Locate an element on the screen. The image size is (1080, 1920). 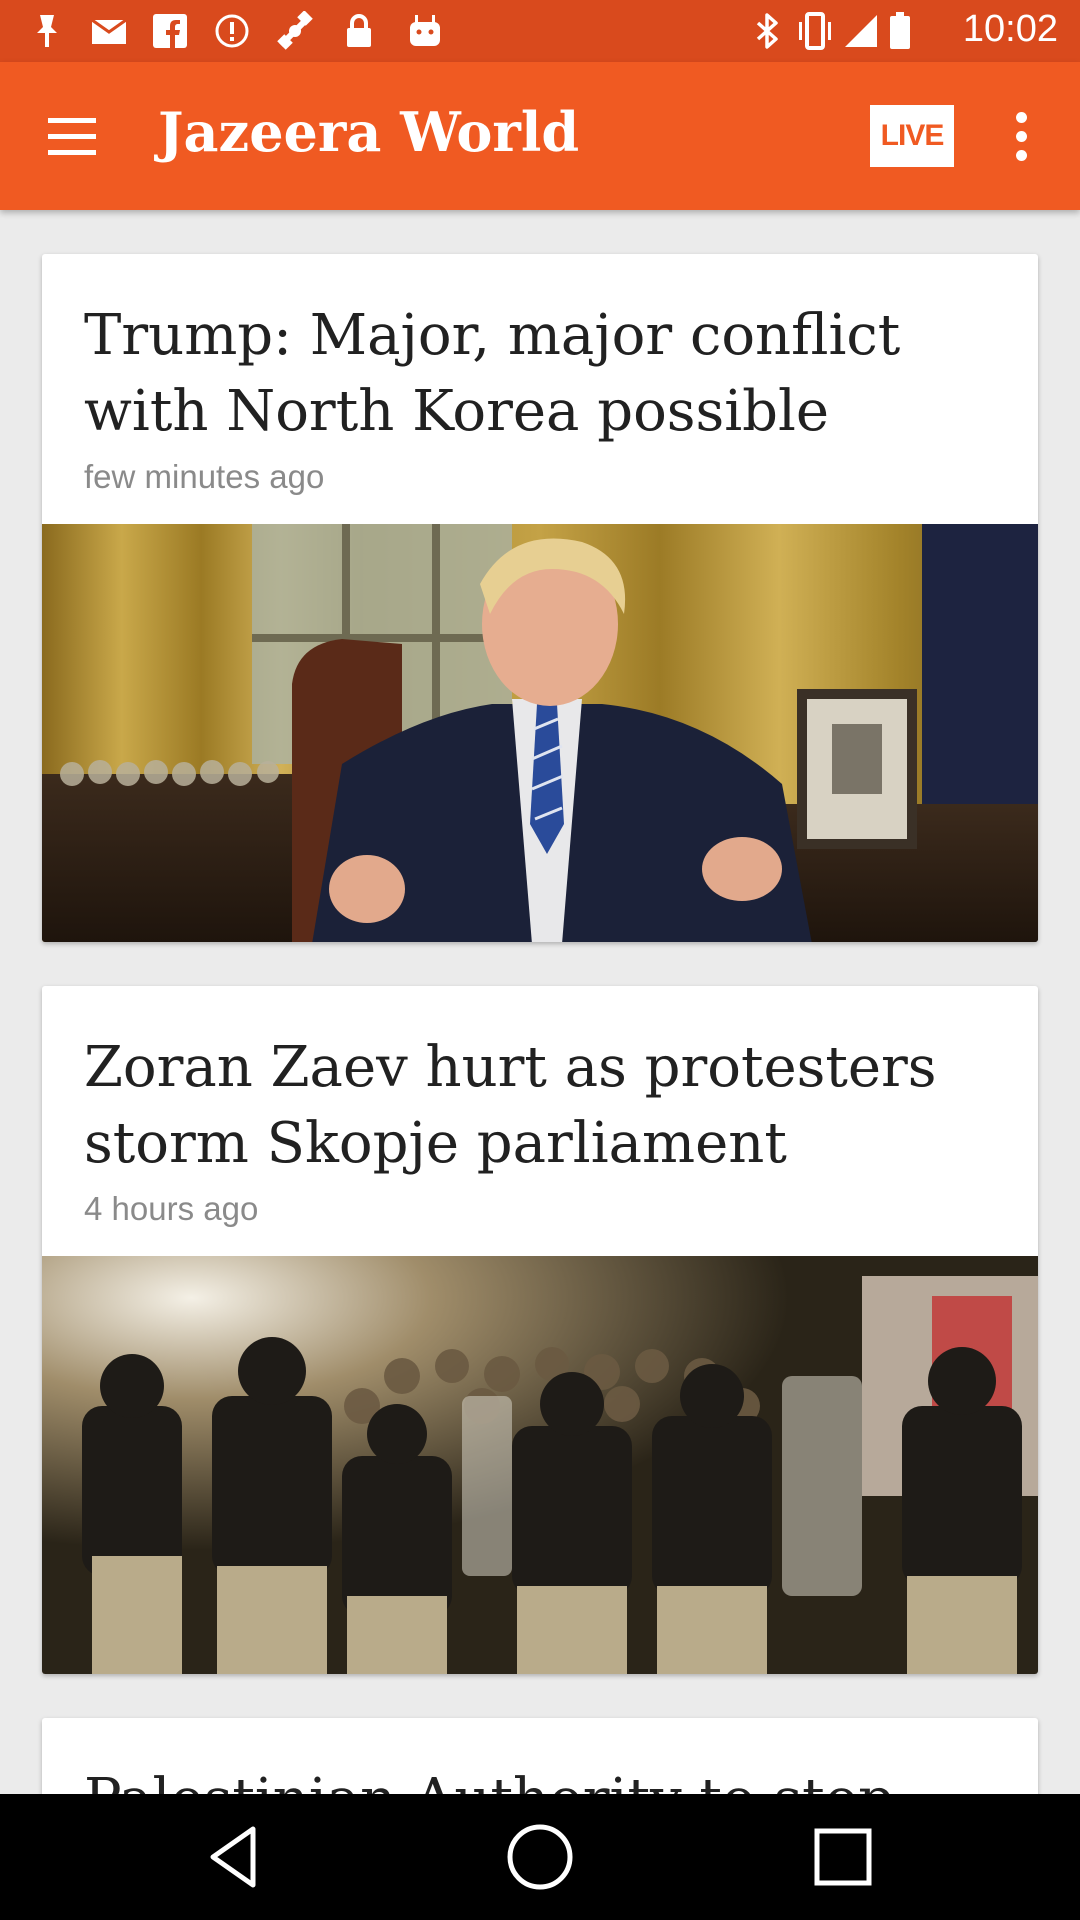
status-time: 10:02 is located at coordinates (1010, 29).